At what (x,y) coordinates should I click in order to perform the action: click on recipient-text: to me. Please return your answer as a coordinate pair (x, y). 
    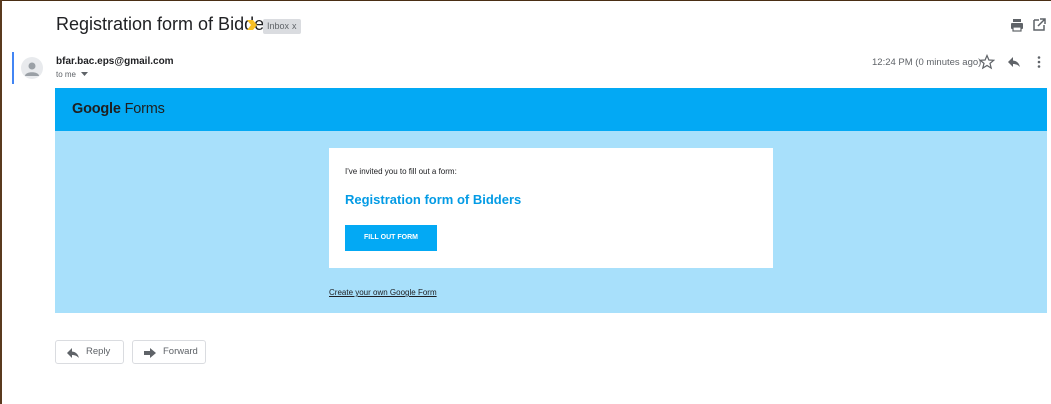
    Looking at the image, I should click on (66, 74).